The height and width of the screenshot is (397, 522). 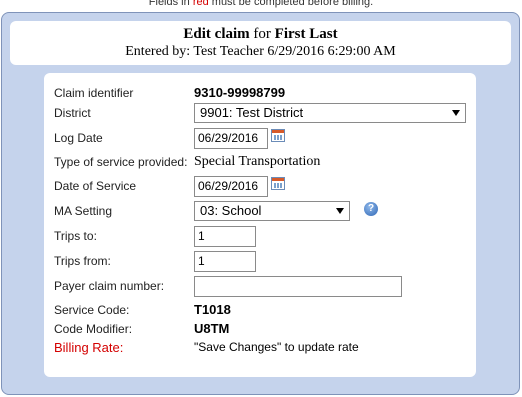 What do you see at coordinates (252, 112) in the screenshot?
I see `district-selected-value: 9901: Test District` at bounding box center [252, 112].